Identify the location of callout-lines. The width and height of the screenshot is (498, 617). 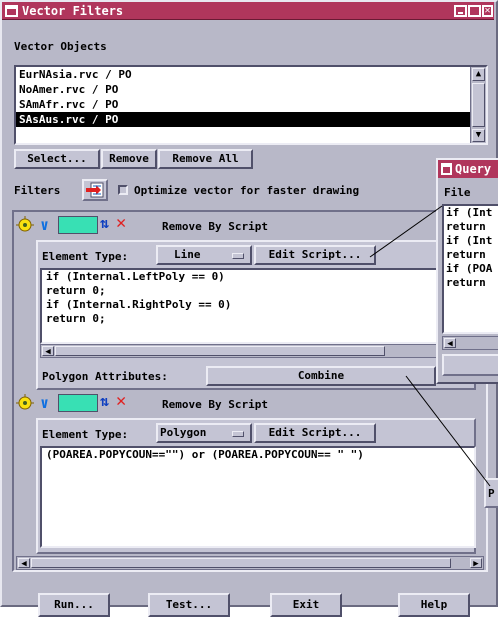
(430, 346).